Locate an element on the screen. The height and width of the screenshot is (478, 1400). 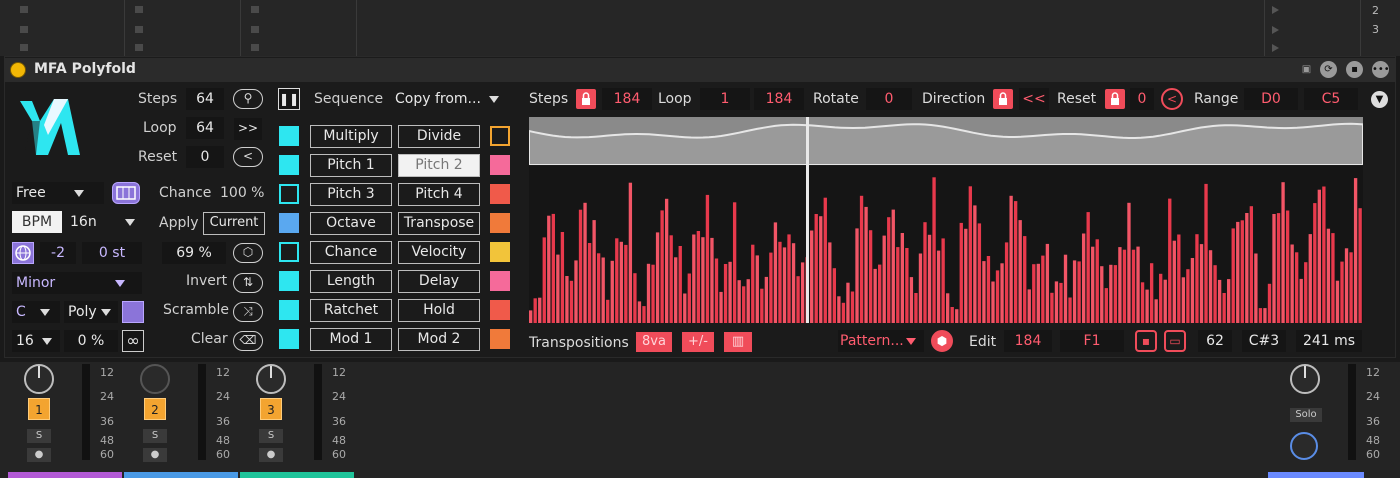
mode-button-pitch-2: Pitch 2 is located at coordinates (439, 165).